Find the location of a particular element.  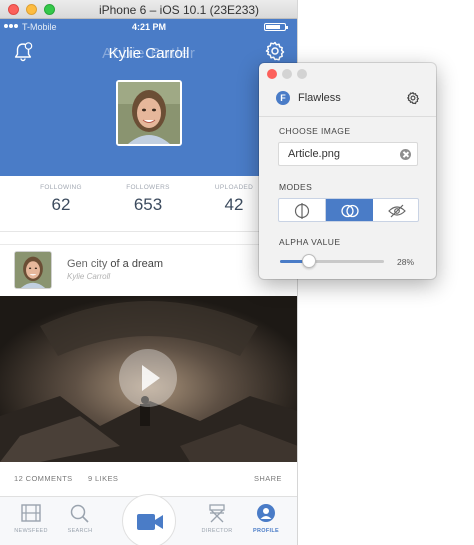

stat-followers: FOLLOWERS 653 is located at coordinates (148, 199).